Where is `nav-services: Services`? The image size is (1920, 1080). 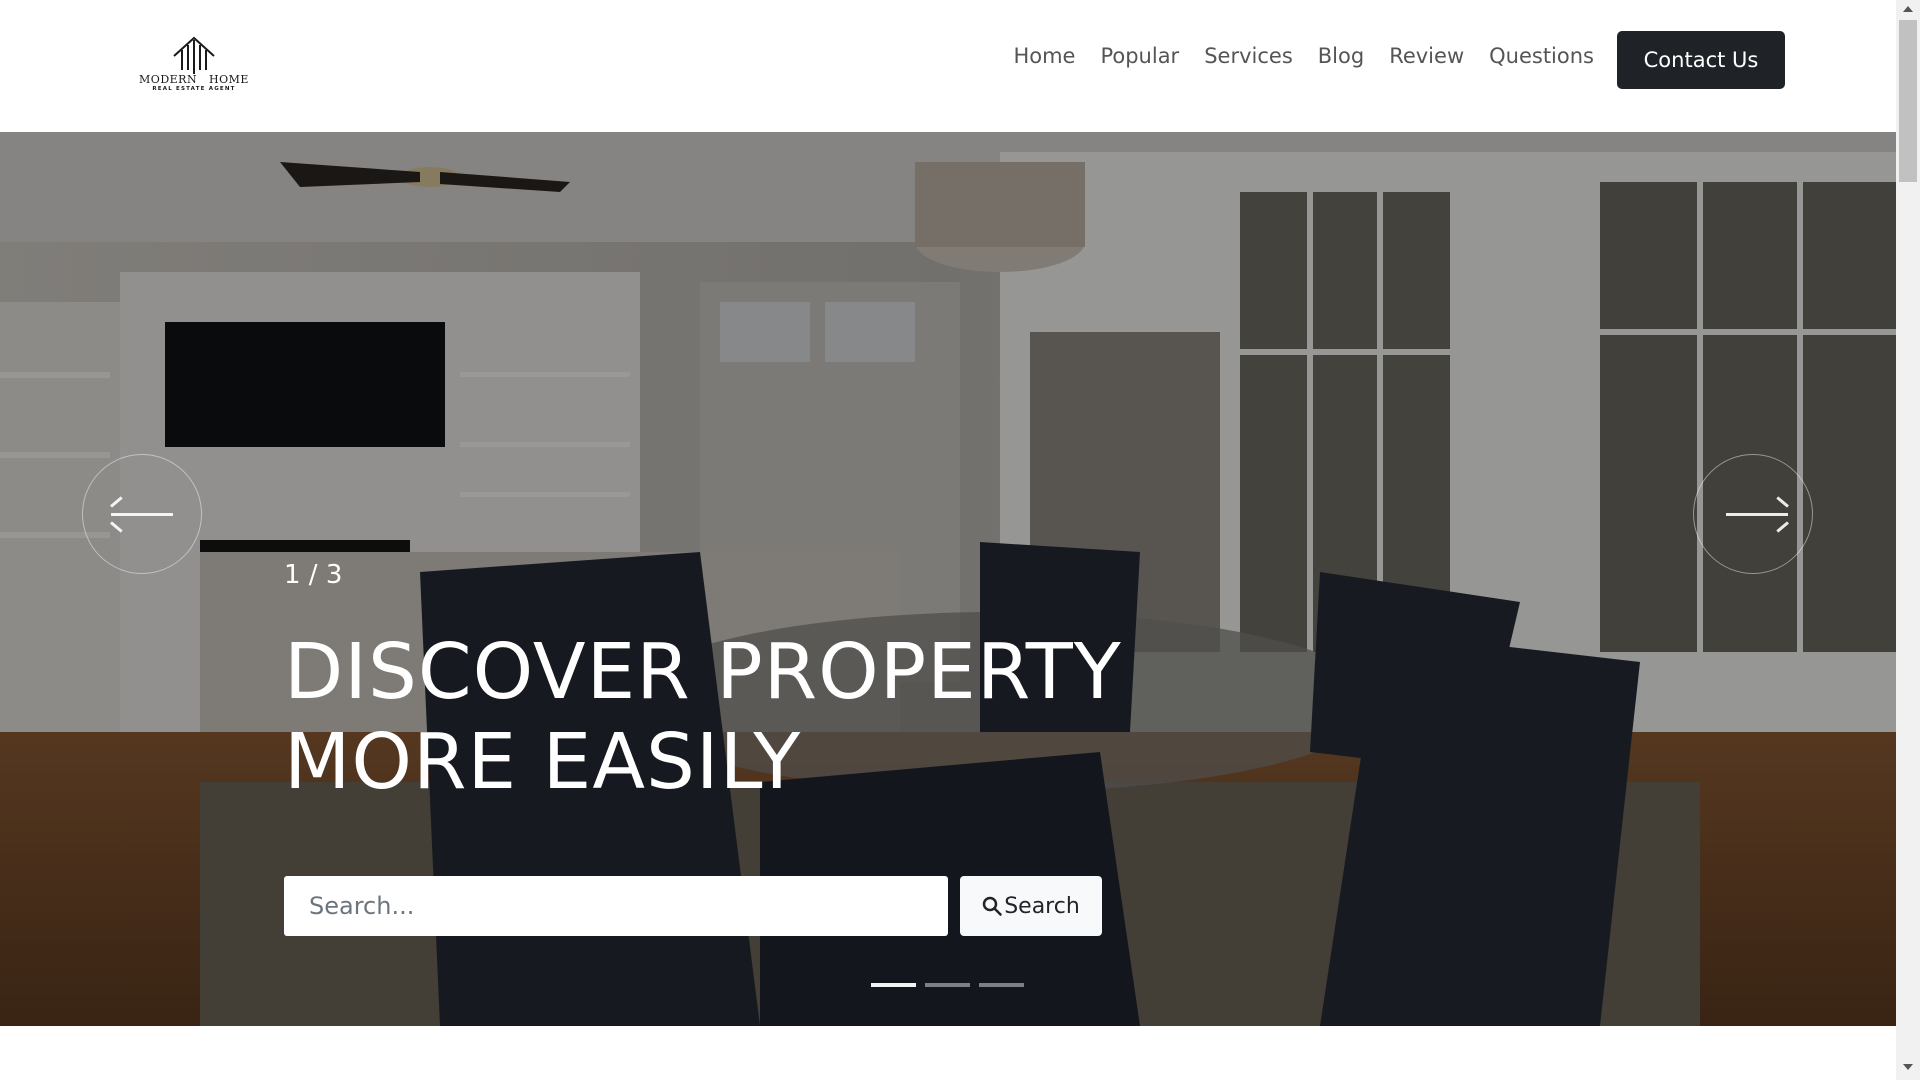
nav-services: Services is located at coordinates (1248, 56).